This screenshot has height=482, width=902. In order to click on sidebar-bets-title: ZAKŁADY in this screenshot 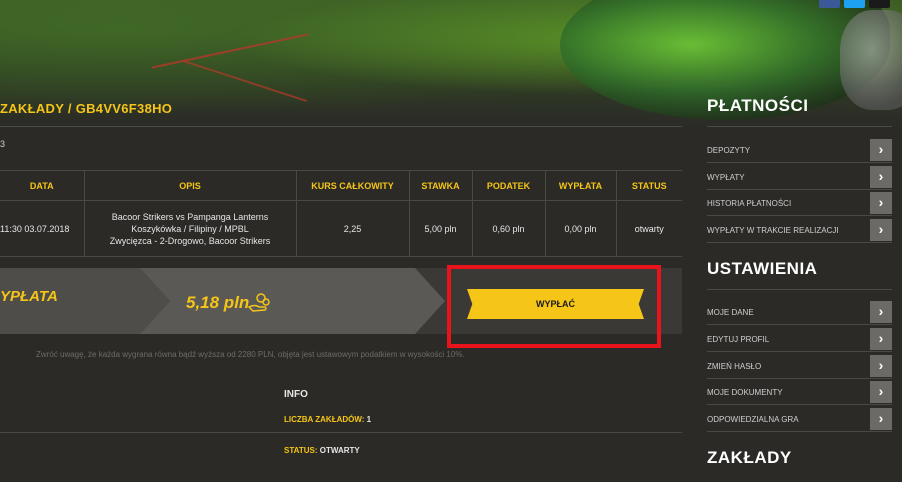, I will do `click(749, 457)`.